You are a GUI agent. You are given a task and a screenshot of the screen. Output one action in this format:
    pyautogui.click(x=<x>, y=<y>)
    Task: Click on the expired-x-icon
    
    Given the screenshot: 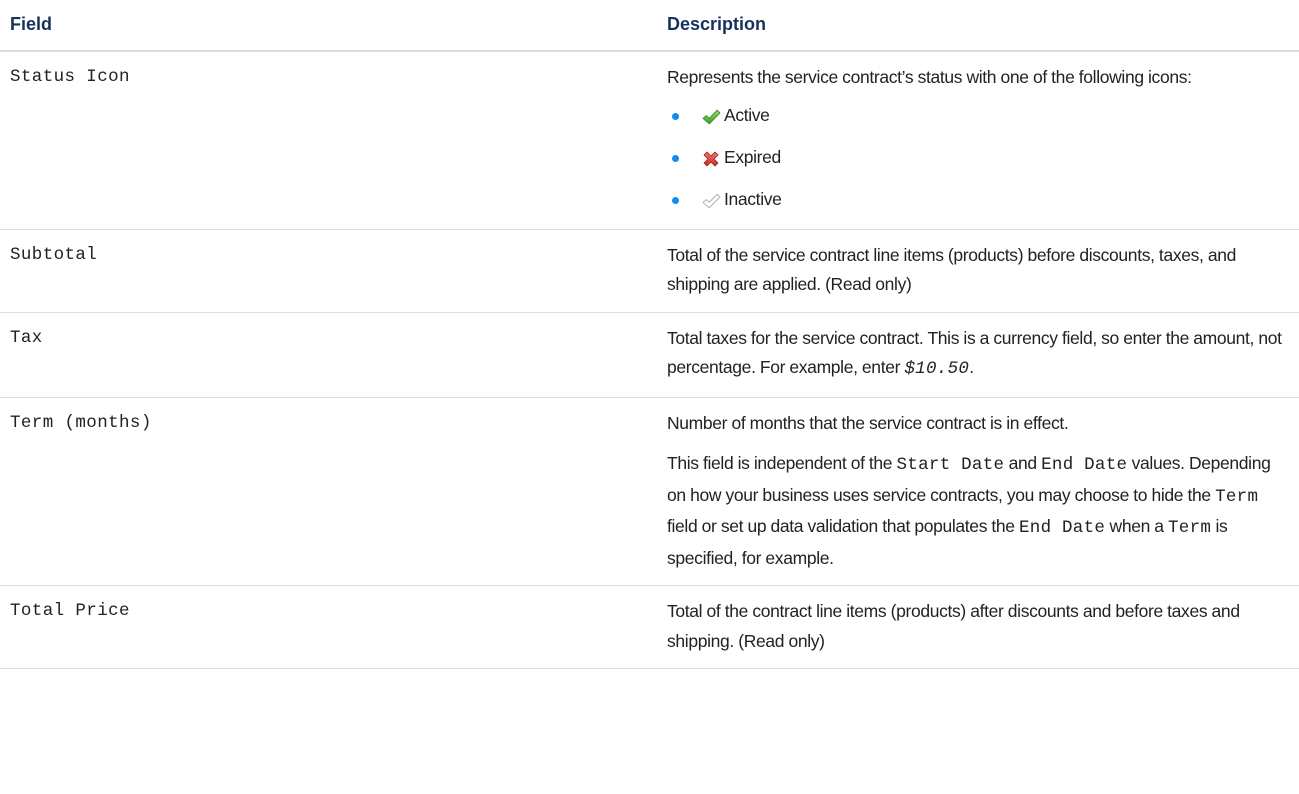 What is the action you would take?
    pyautogui.click(x=711, y=158)
    